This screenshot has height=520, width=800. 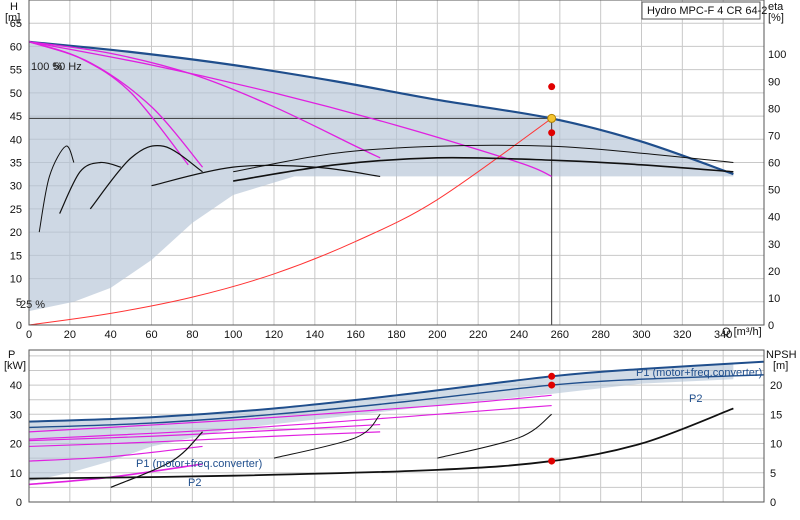 What do you see at coordinates (16, 71) in the screenshot?
I see `y-tick-label: 55` at bounding box center [16, 71].